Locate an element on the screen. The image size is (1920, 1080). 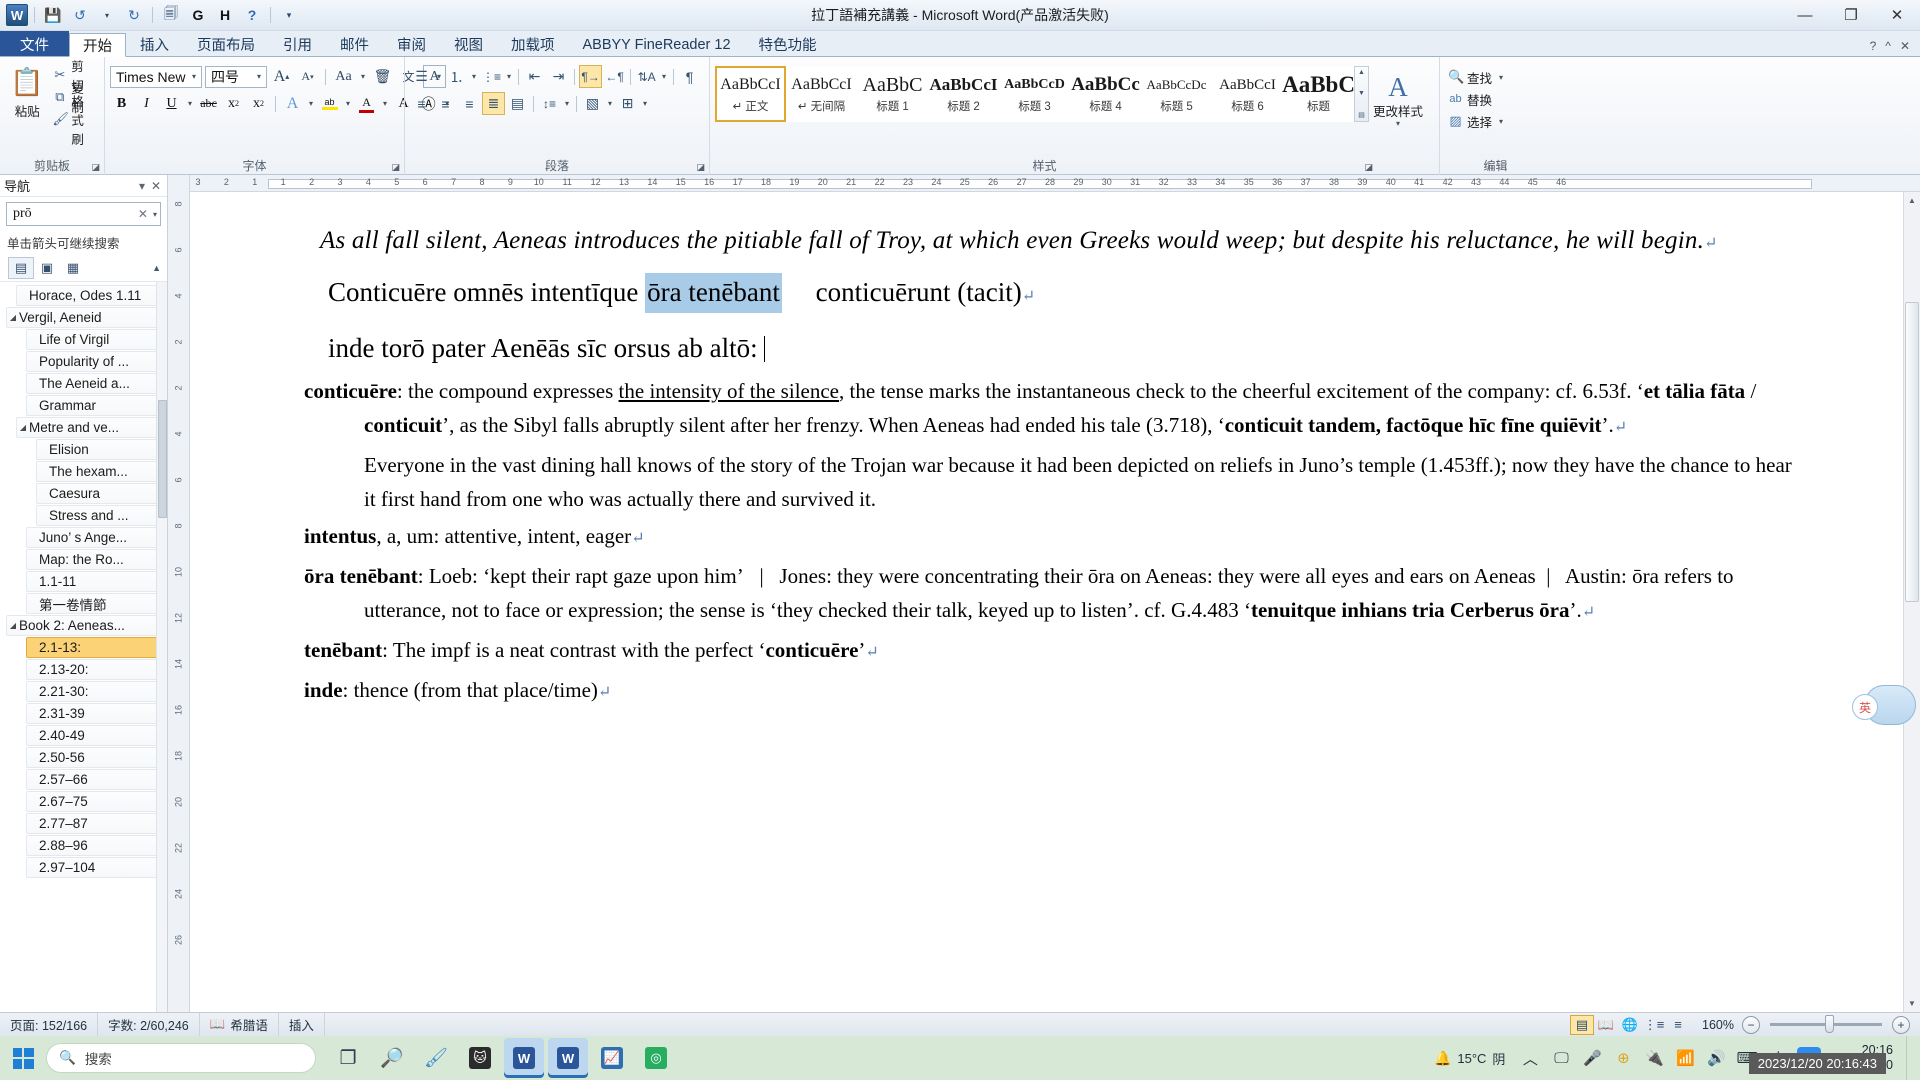
tab-page-layout: 页面布局 is located at coordinates (226, 44).